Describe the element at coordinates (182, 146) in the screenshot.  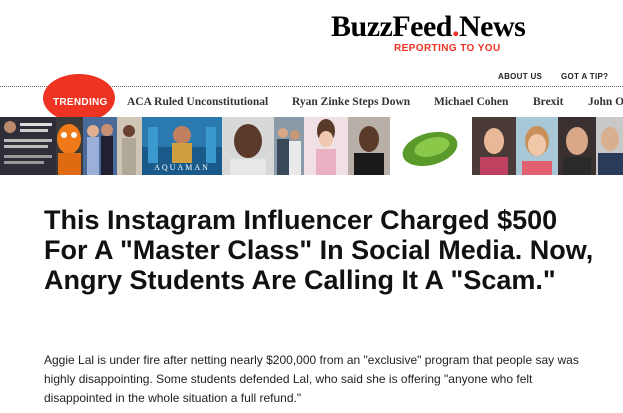
I see `aquaman-poster-thumbnail: AQUAMAN` at that location.